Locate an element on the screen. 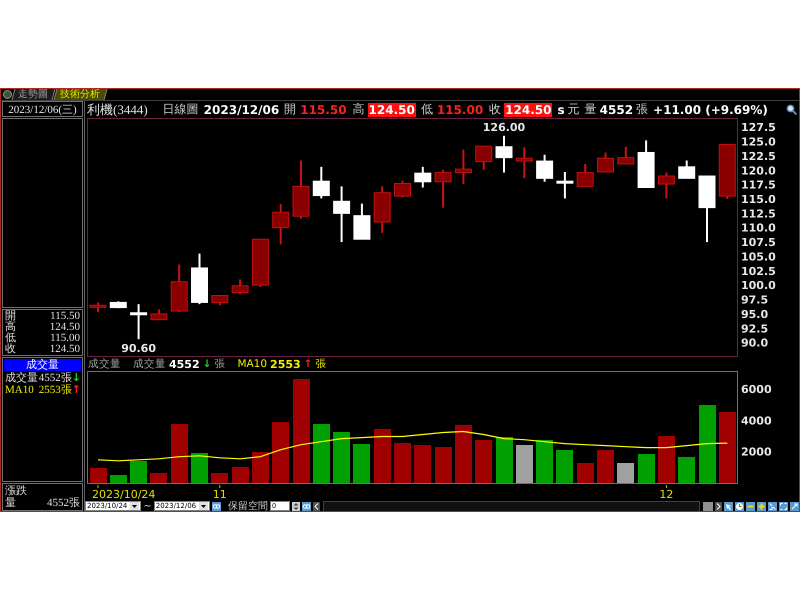  axis-label: 95.0 is located at coordinates (754, 314).